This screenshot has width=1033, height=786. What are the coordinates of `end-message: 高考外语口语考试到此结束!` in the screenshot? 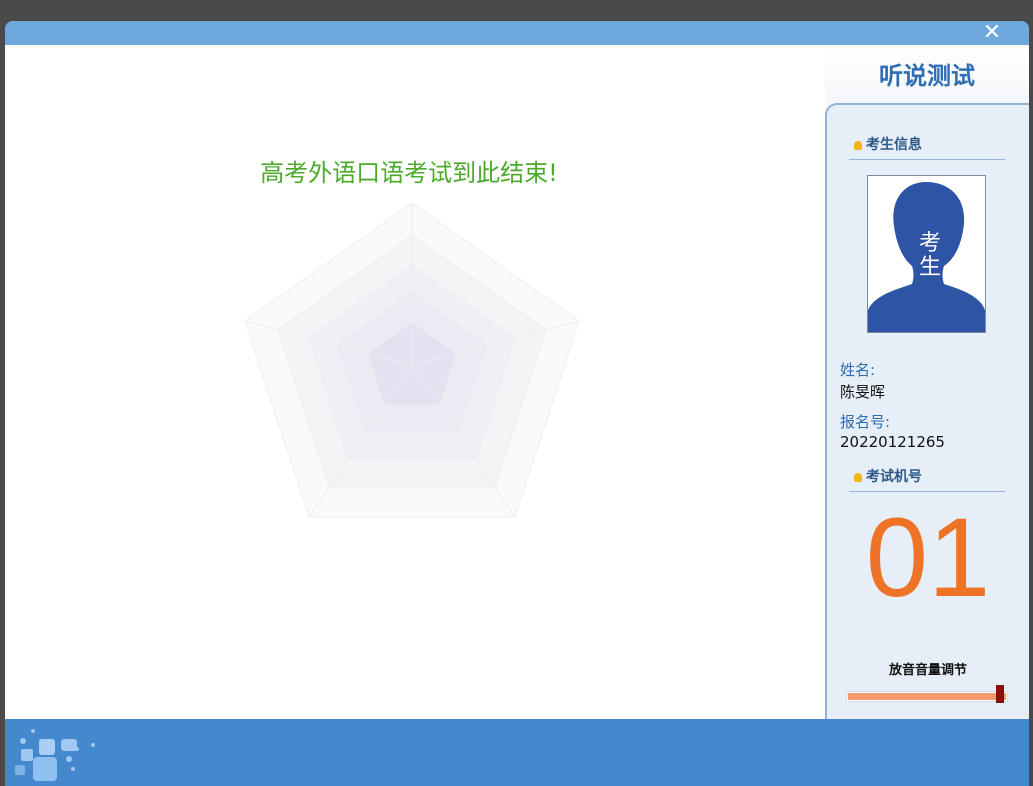 It's located at (409, 173).